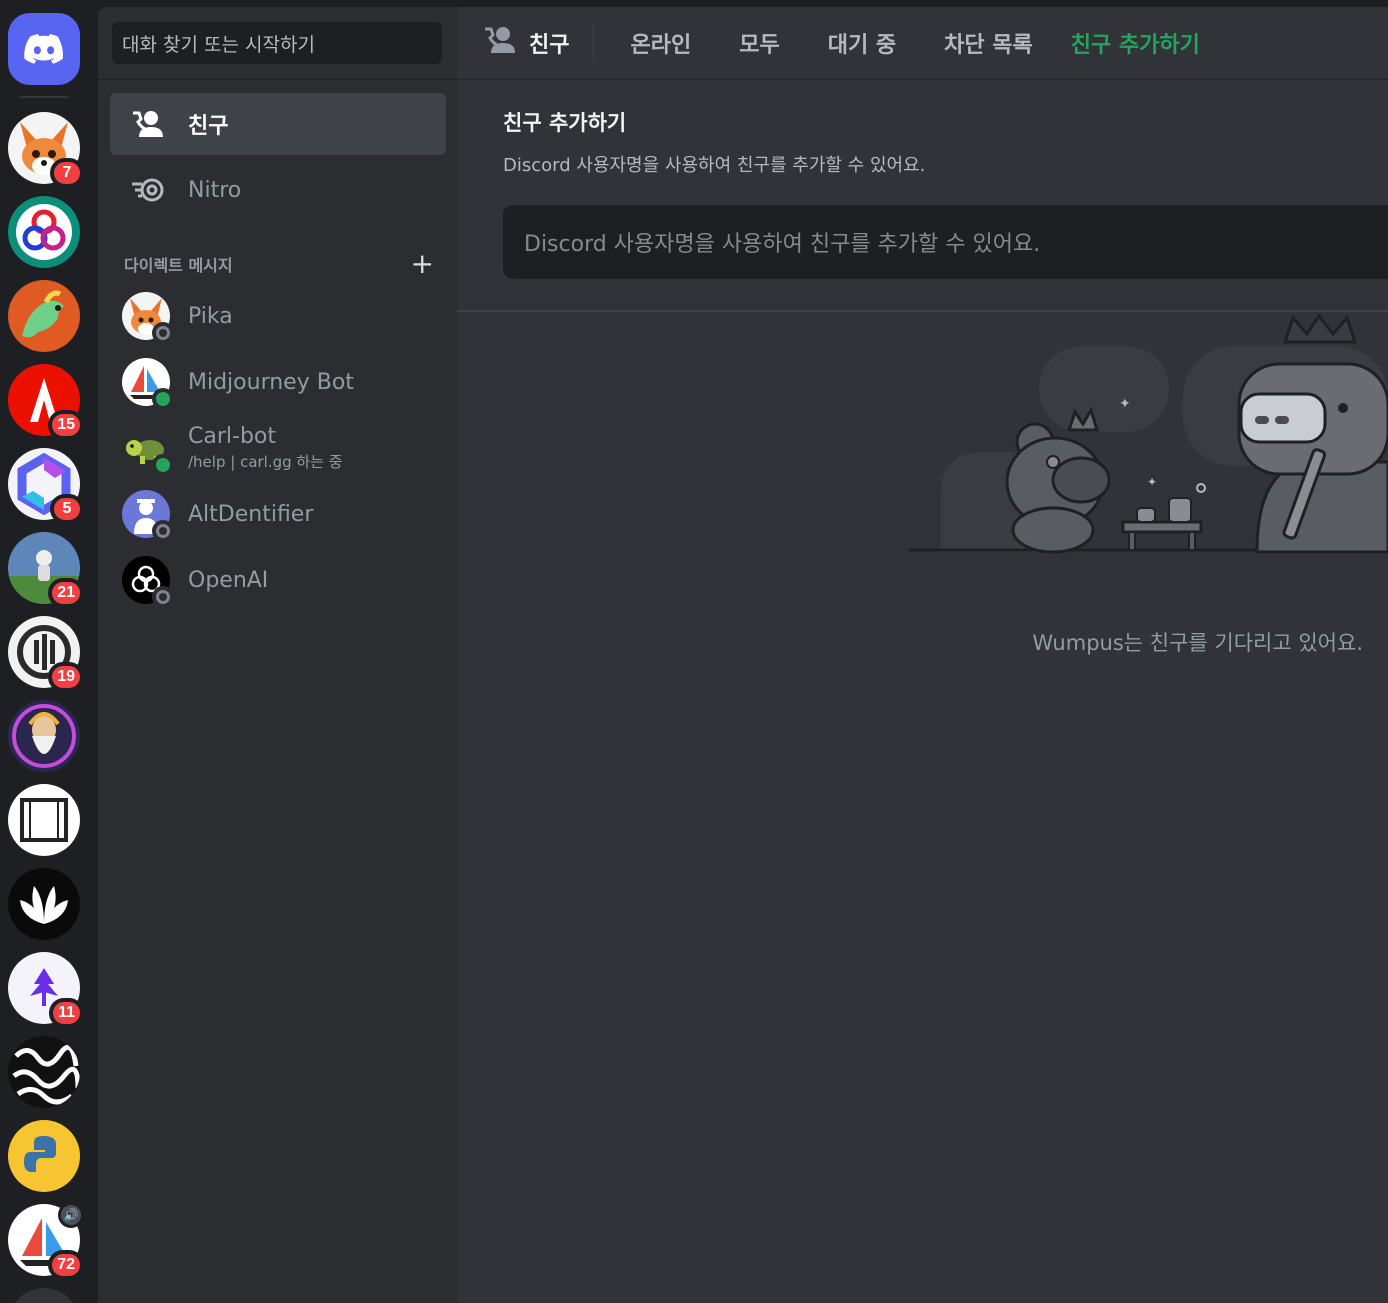 The width and height of the screenshot is (1388, 1303). I want to click on search-placeholder: 대화 찾기 또는 시작하기, so click(218, 44).